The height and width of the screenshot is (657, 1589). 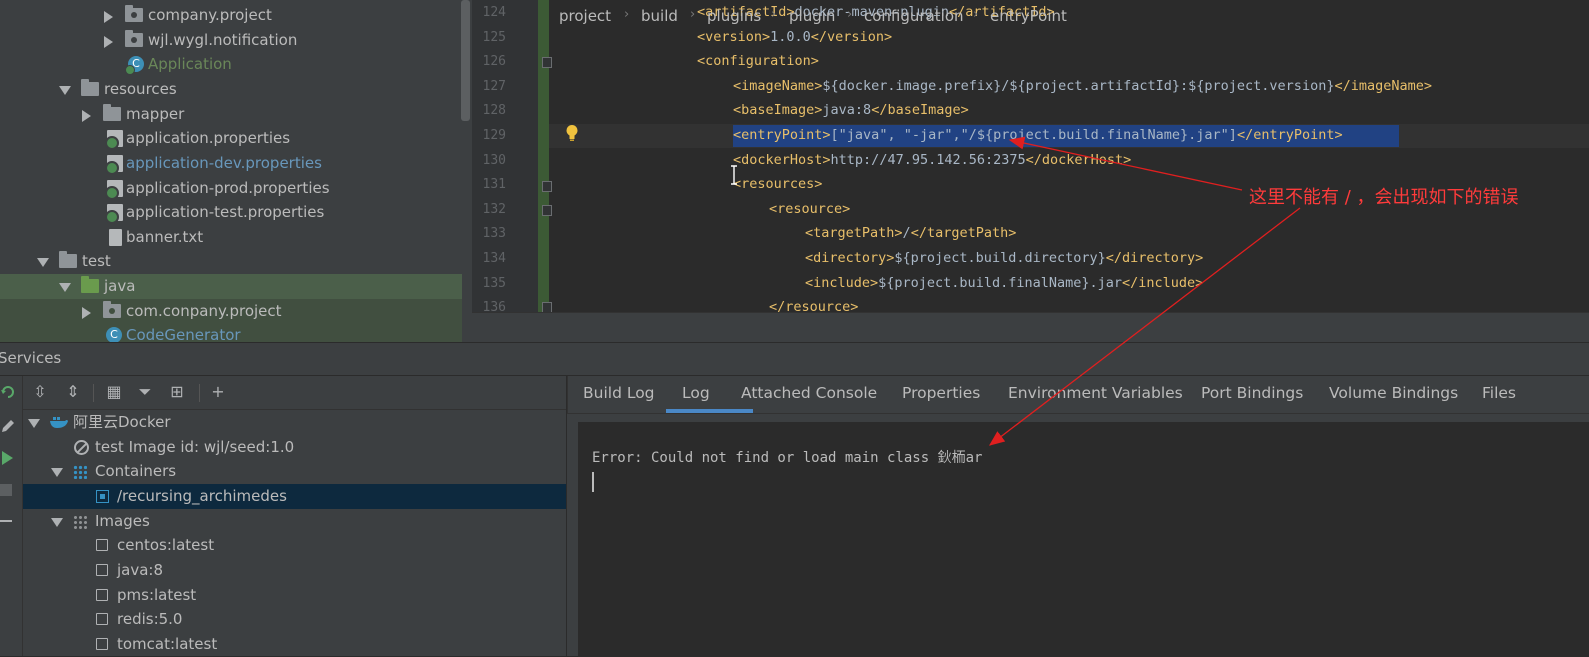 What do you see at coordinates (231, 89) in the screenshot?
I see `tree-item-resources: resources` at bounding box center [231, 89].